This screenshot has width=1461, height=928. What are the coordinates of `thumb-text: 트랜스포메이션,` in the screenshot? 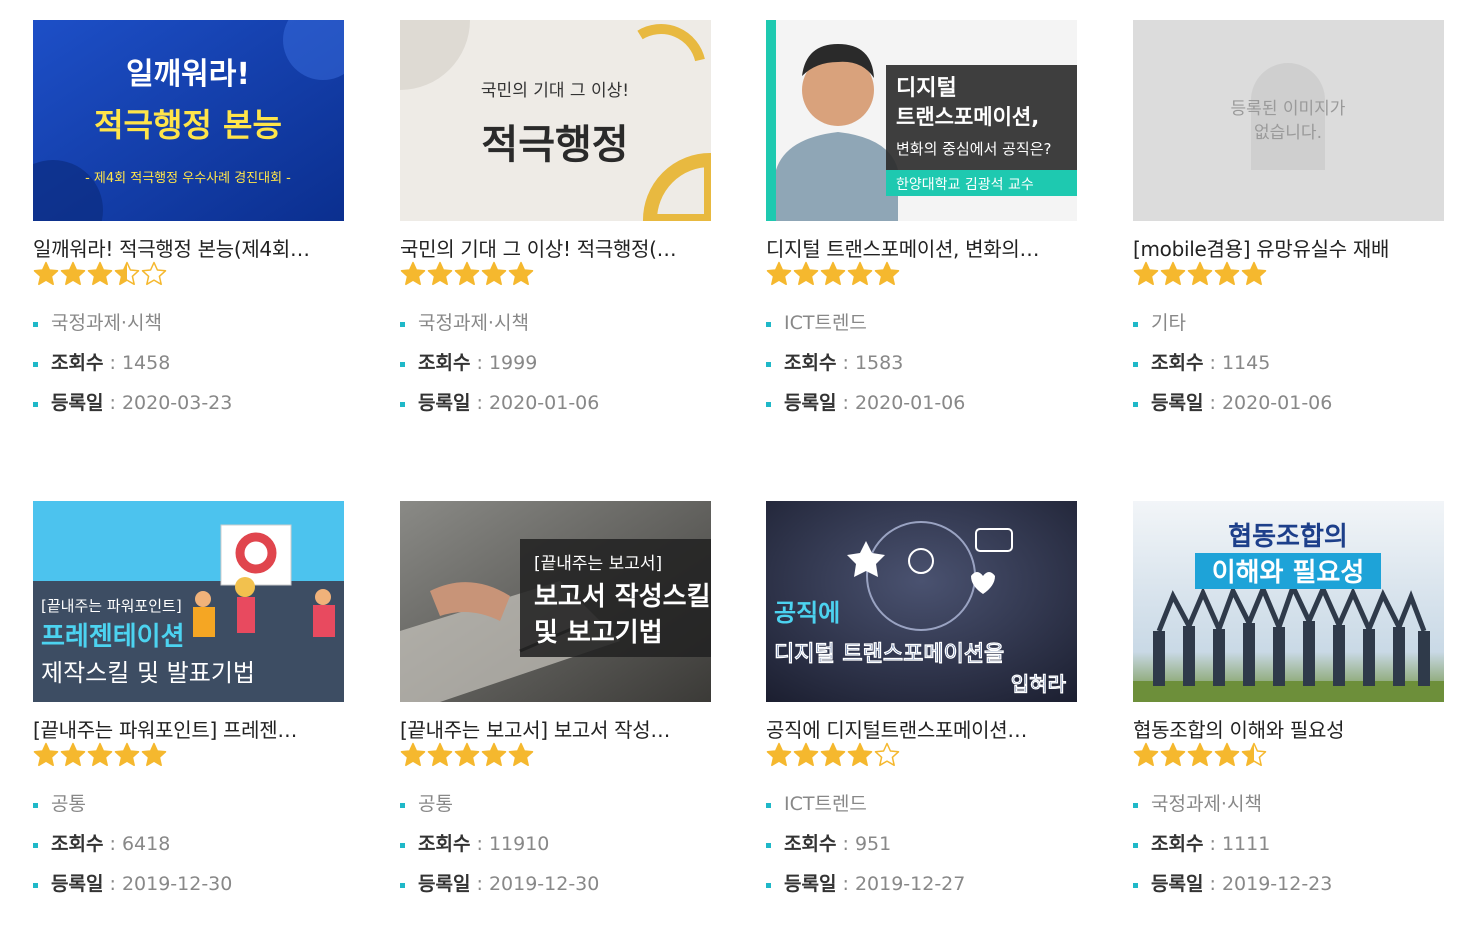 It's located at (967, 117).